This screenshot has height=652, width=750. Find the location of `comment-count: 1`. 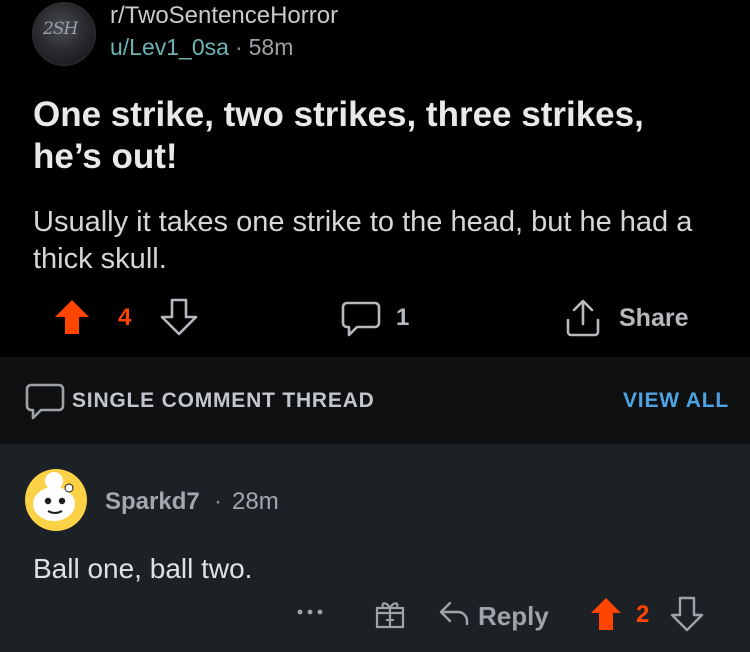

comment-count: 1 is located at coordinates (402, 318).